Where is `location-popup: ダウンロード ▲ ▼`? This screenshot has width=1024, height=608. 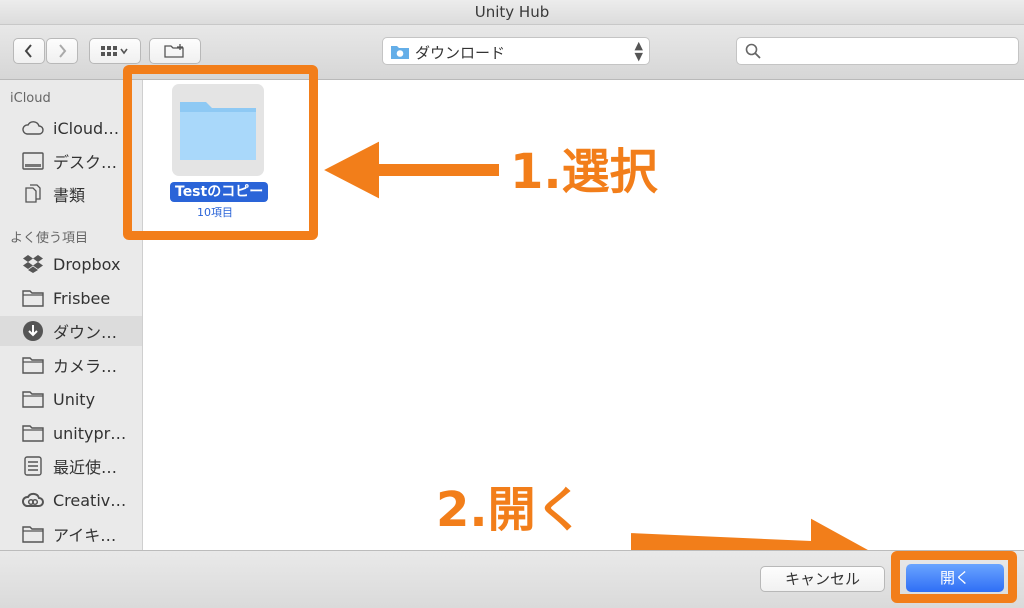
location-popup: ダウンロード ▲ ▼ is located at coordinates (516, 51).